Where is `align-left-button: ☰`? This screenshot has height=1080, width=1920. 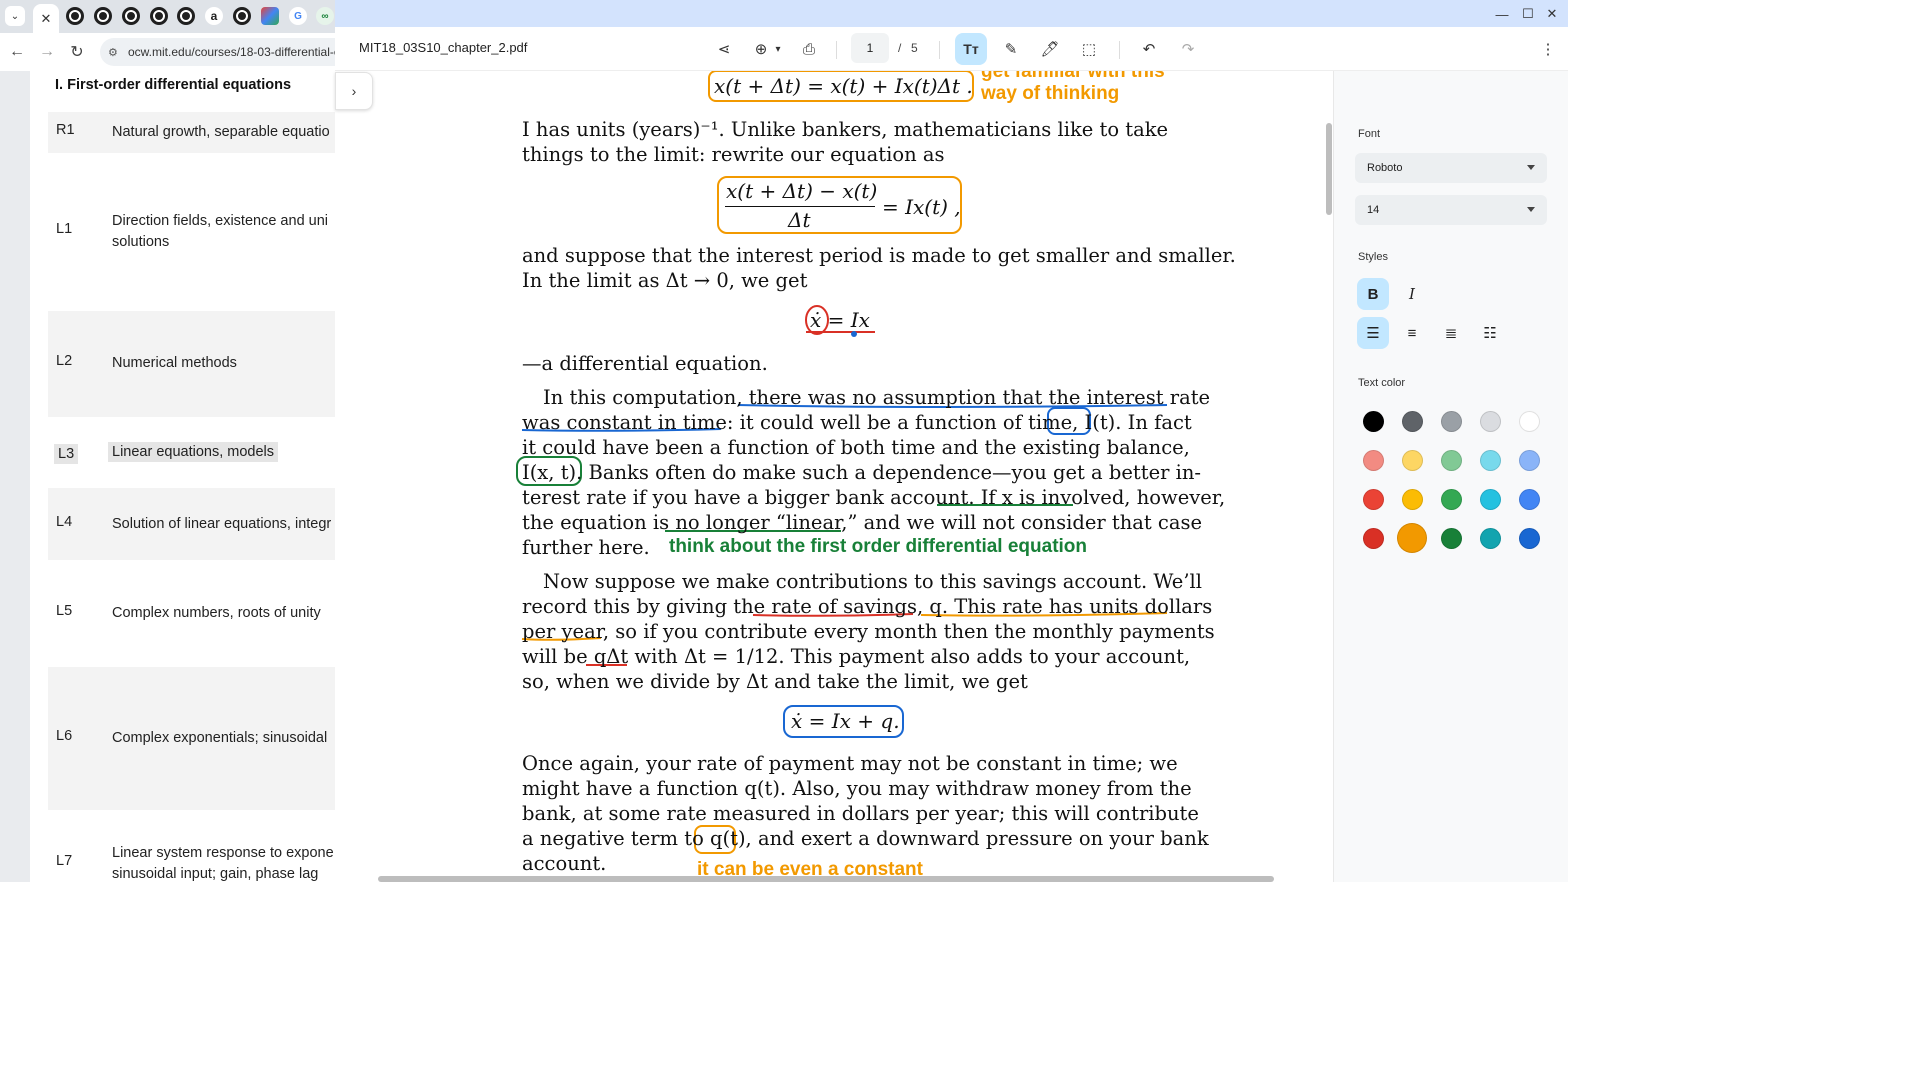 align-left-button: ☰ is located at coordinates (1373, 333).